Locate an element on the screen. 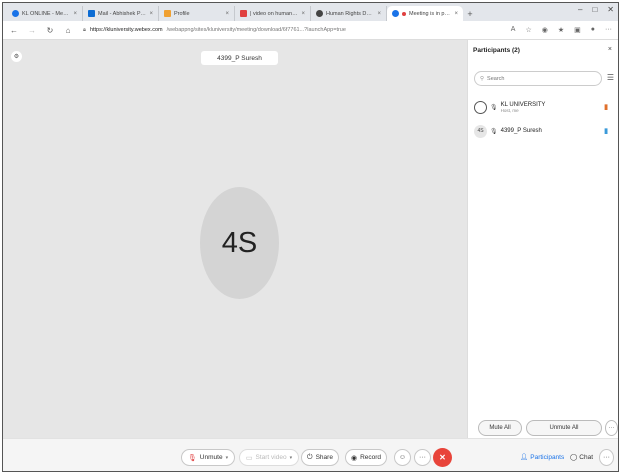 The width and height of the screenshot is (621, 474). maximize-button: □ is located at coordinates (594, 9).